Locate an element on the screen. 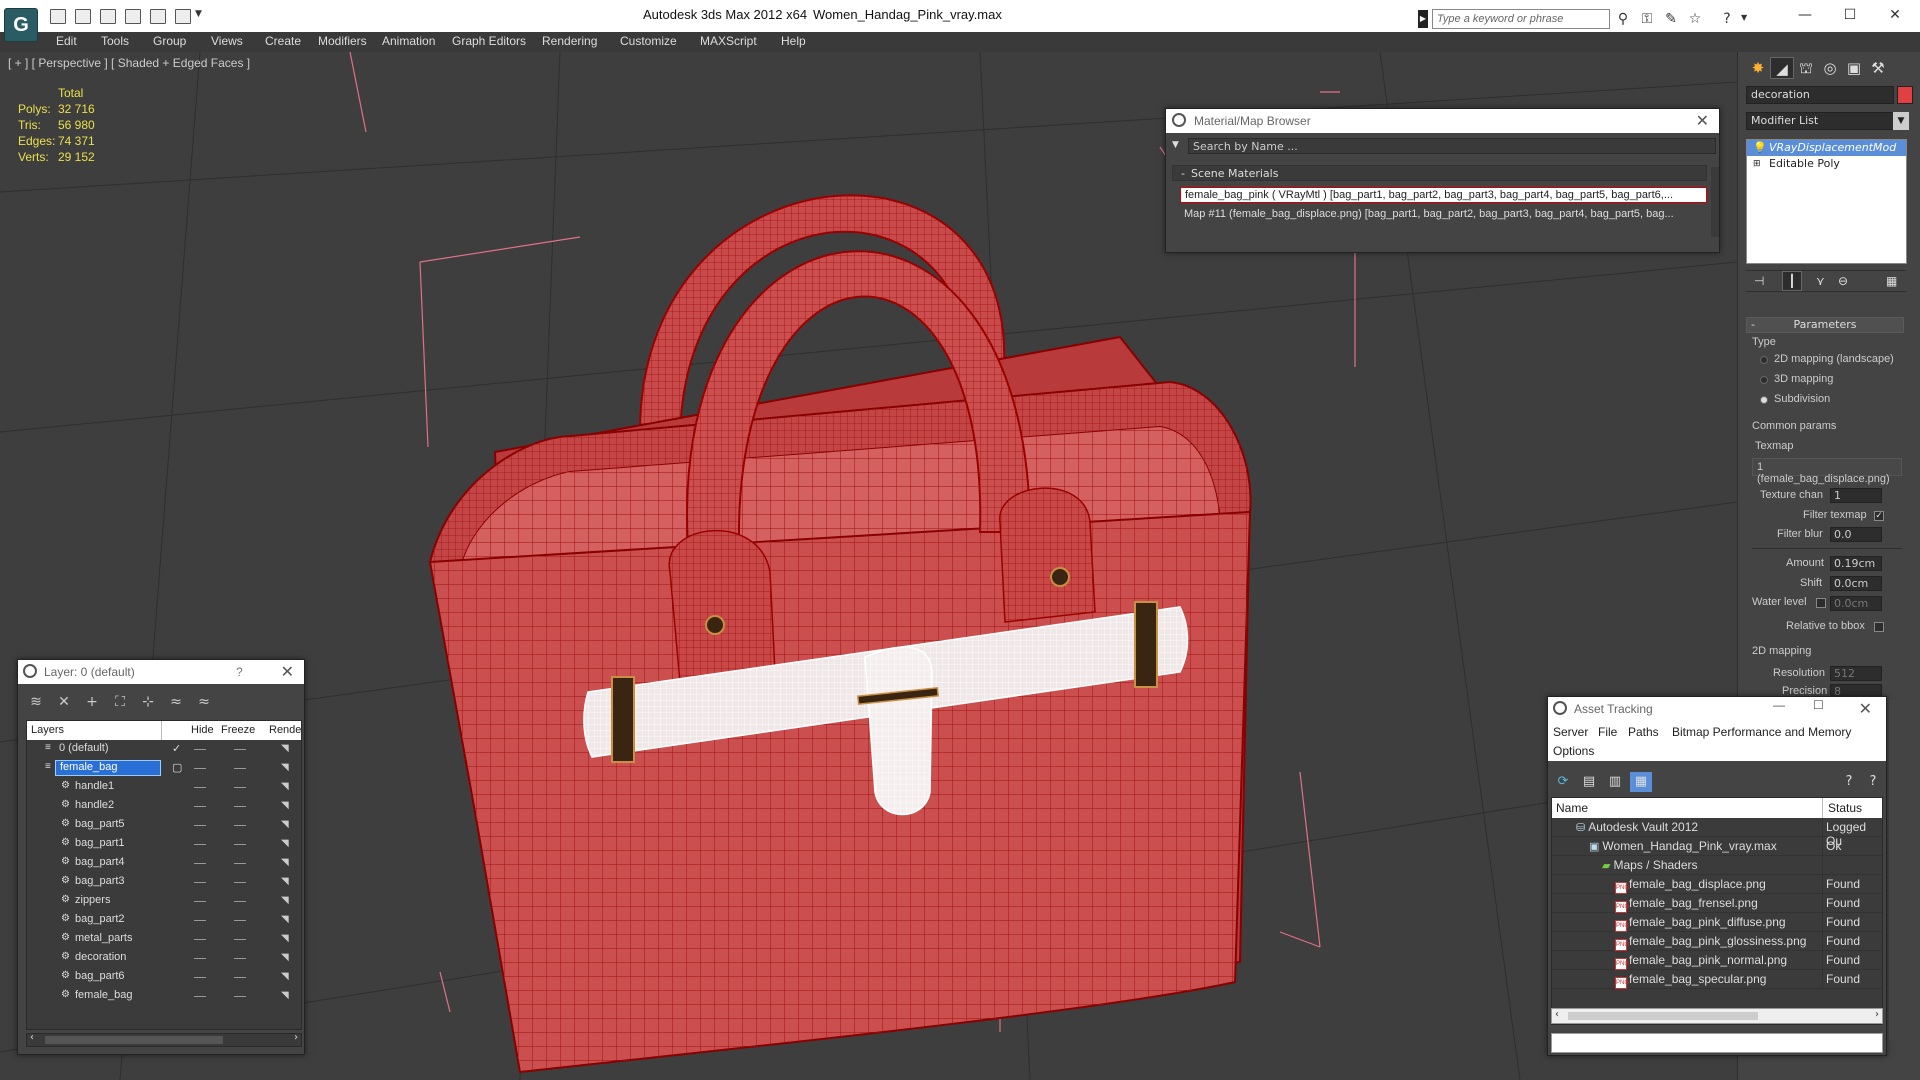 Image resolution: width=1920 pixels, height=1080 pixels. layer-row: ⚙ bag_part1 ◥ is located at coordinates (164, 844).